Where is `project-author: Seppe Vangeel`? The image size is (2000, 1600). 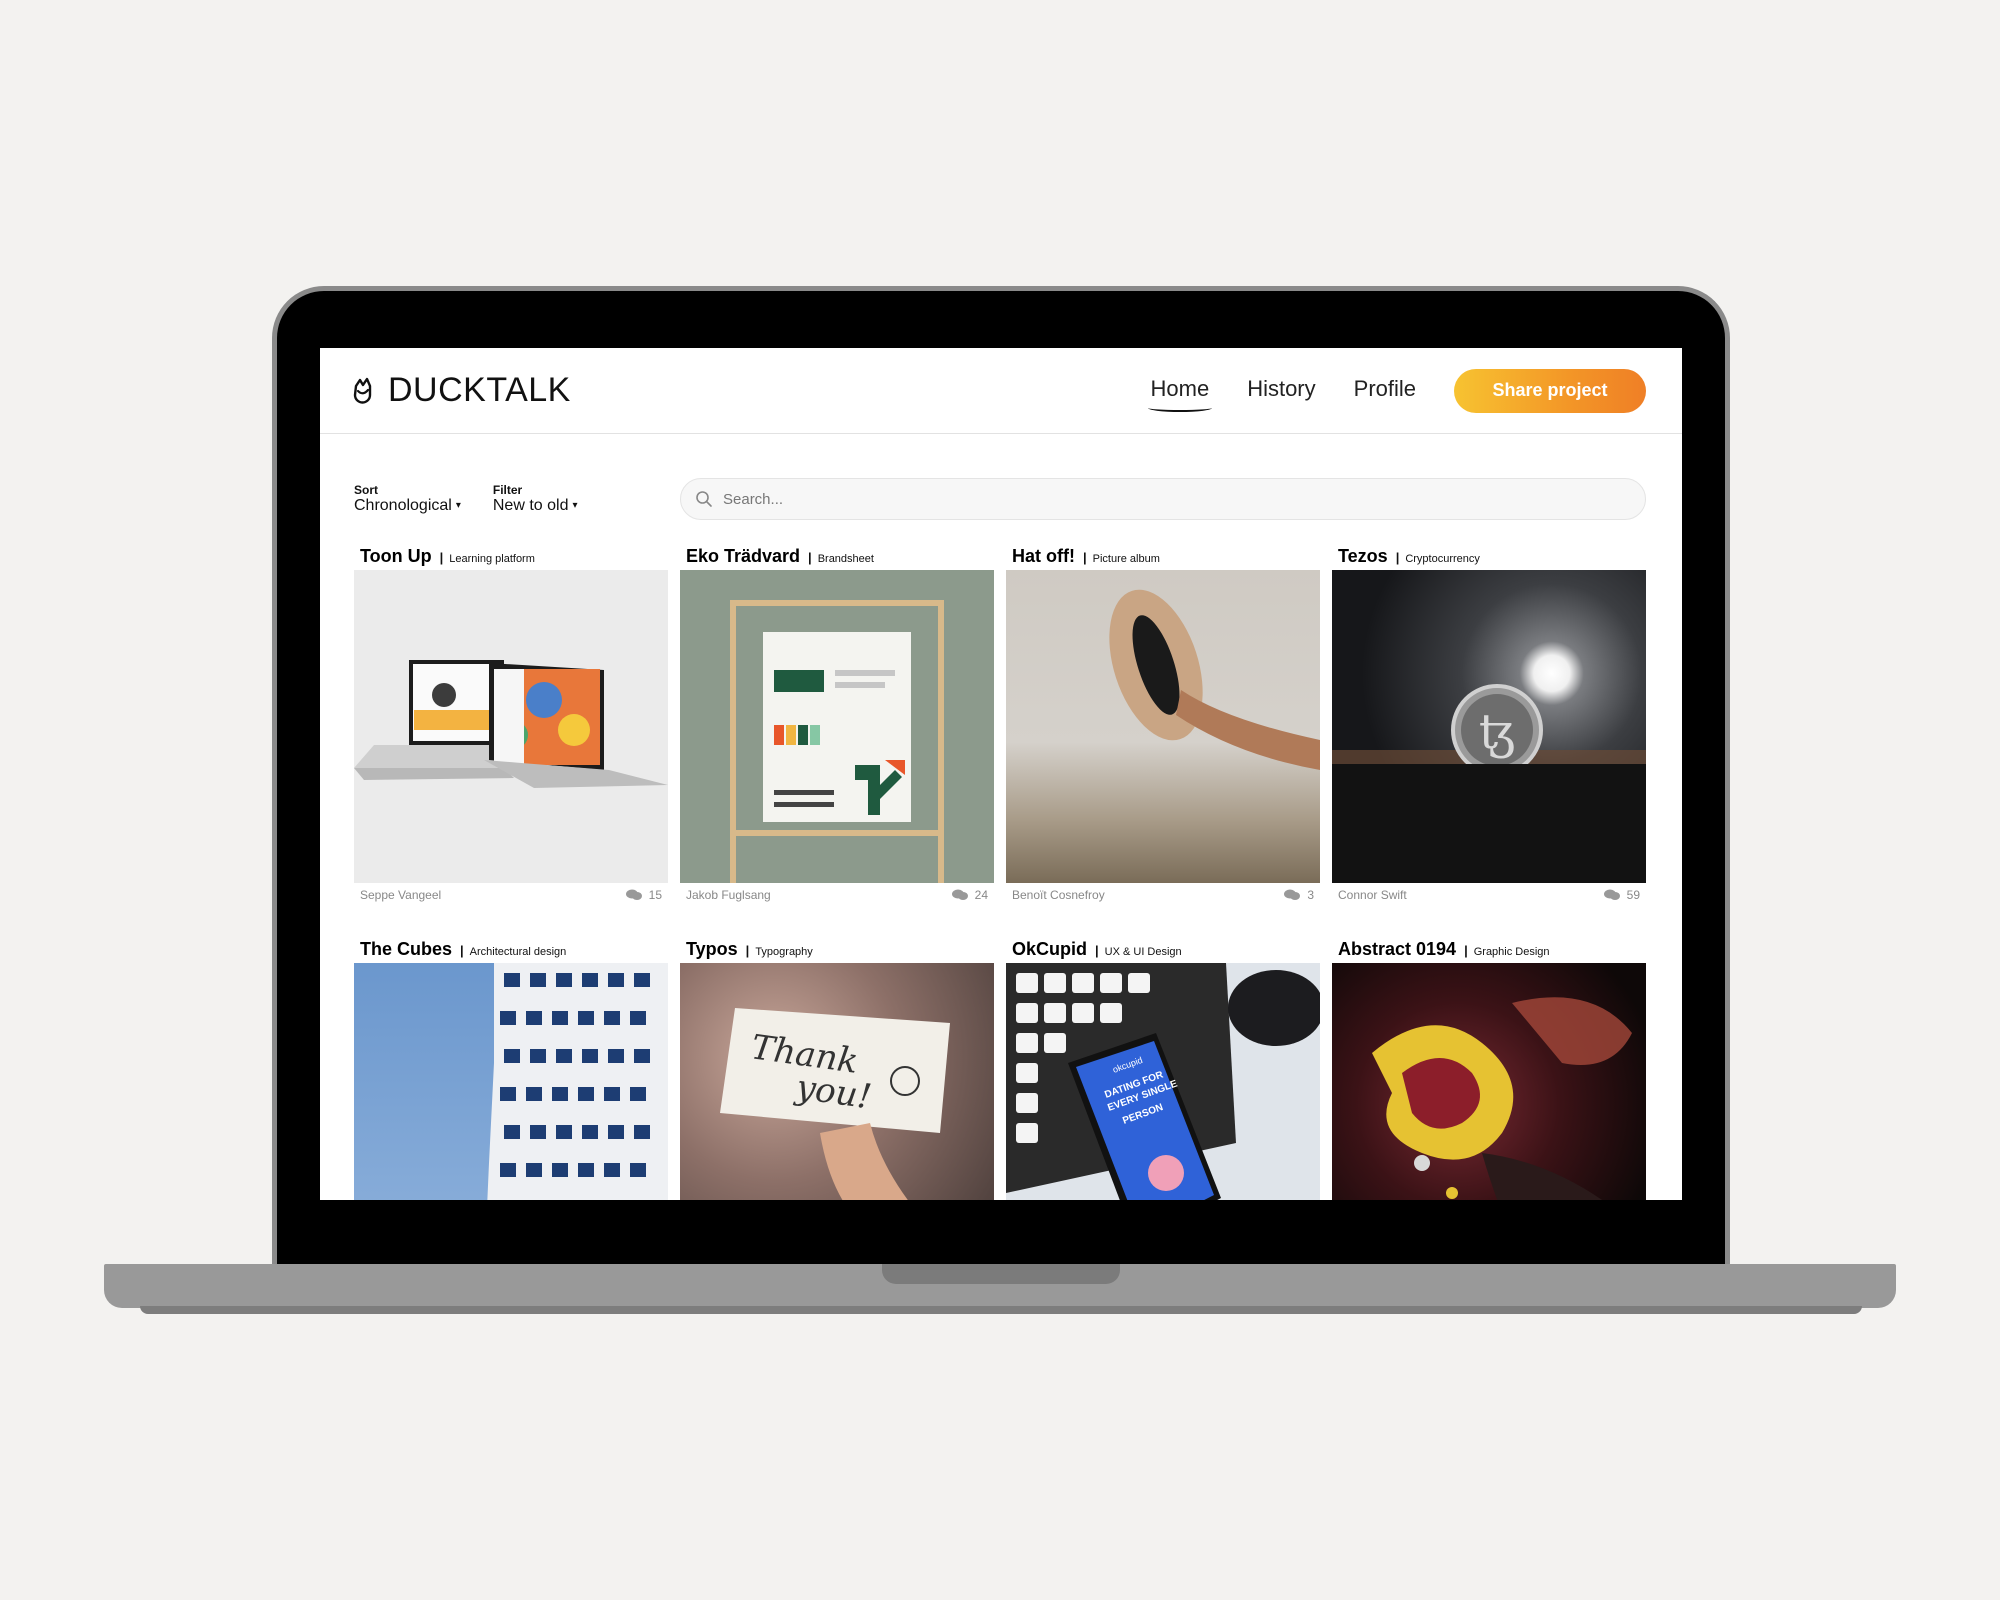 project-author: Seppe Vangeel is located at coordinates (400, 895).